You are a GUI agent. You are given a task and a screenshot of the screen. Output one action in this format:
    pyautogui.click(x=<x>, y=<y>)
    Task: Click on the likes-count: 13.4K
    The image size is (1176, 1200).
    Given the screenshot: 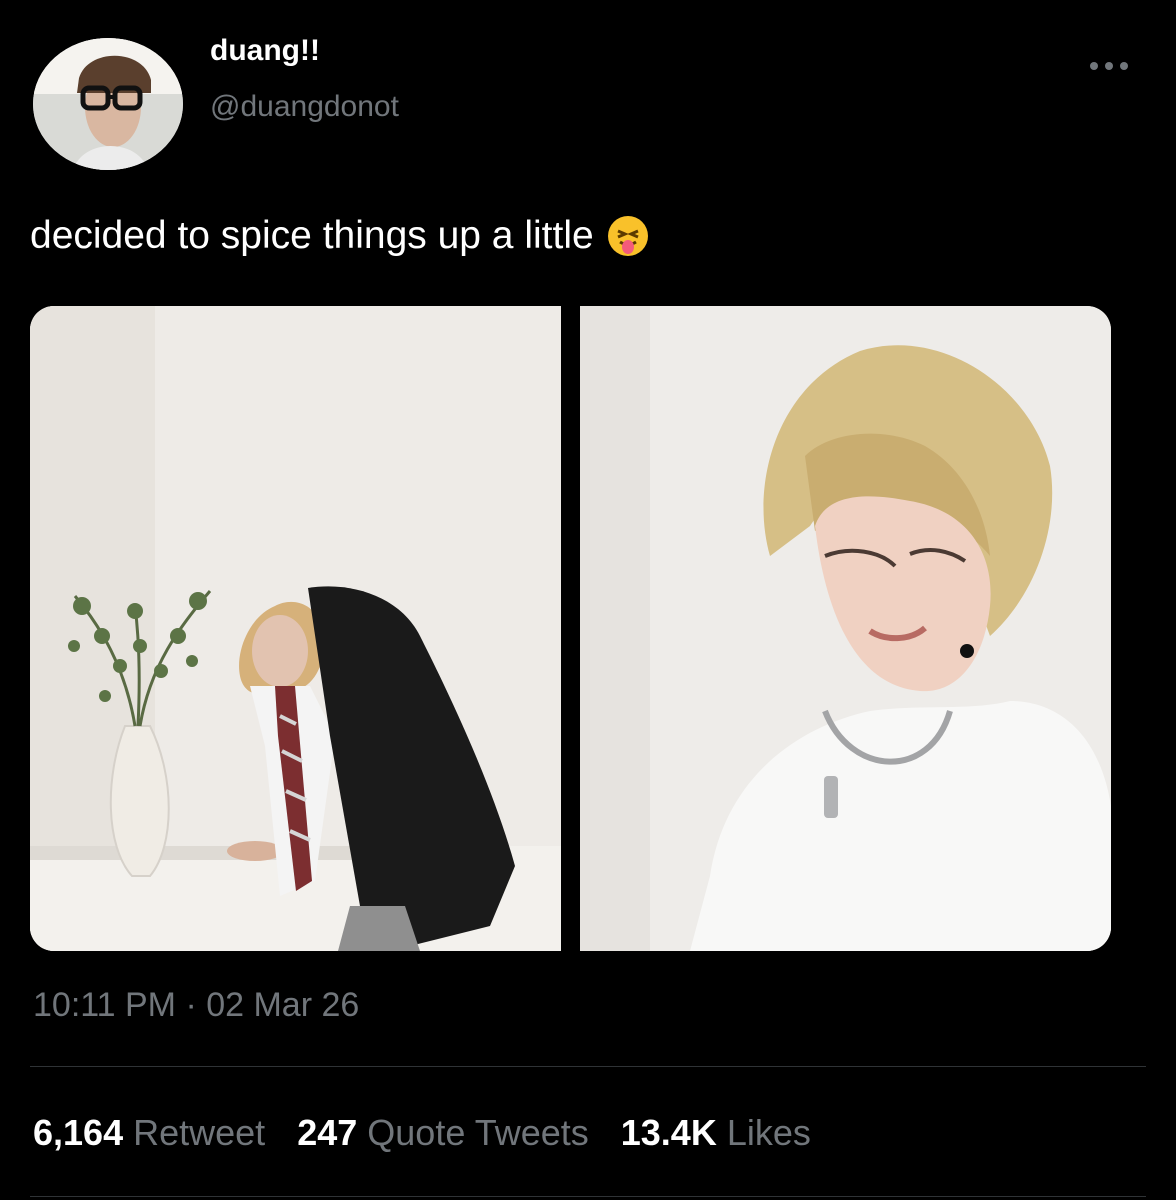 What is the action you would take?
    pyautogui.click(x=668, y=1132)
    